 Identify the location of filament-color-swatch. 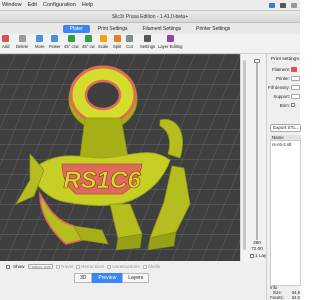
(294, 69).